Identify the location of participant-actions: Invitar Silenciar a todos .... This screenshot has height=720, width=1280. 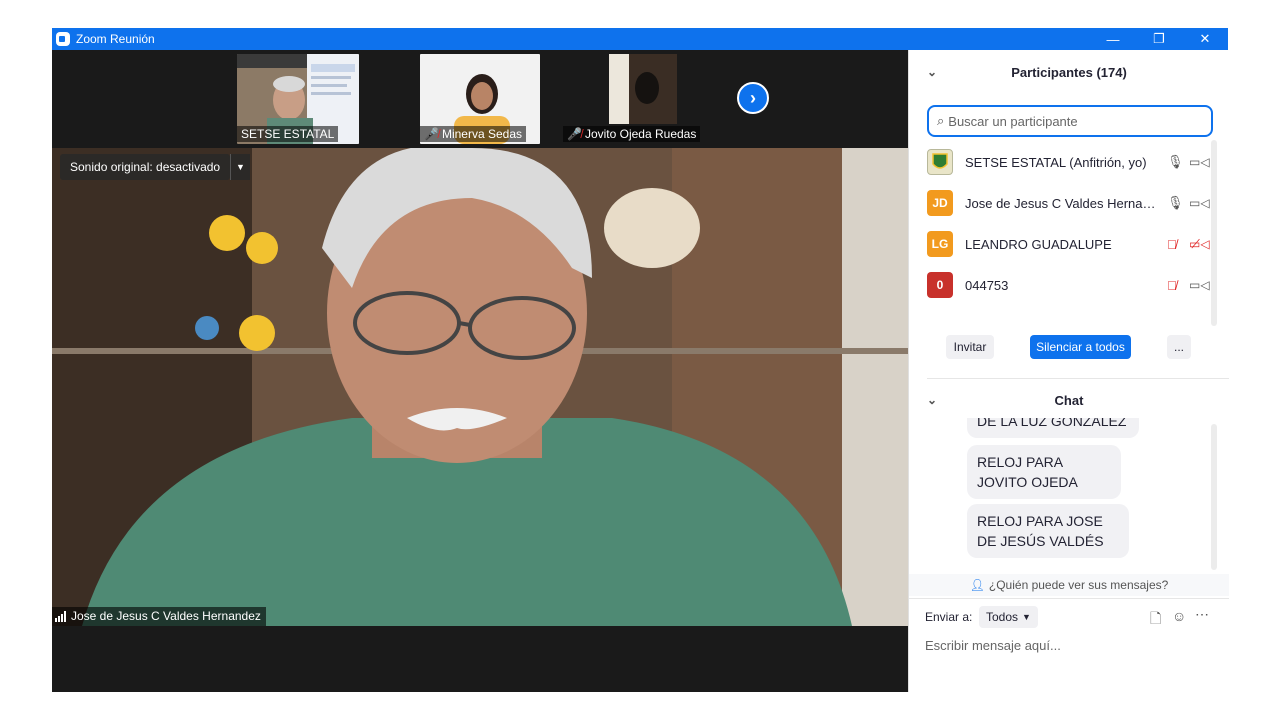
(1069, 350).